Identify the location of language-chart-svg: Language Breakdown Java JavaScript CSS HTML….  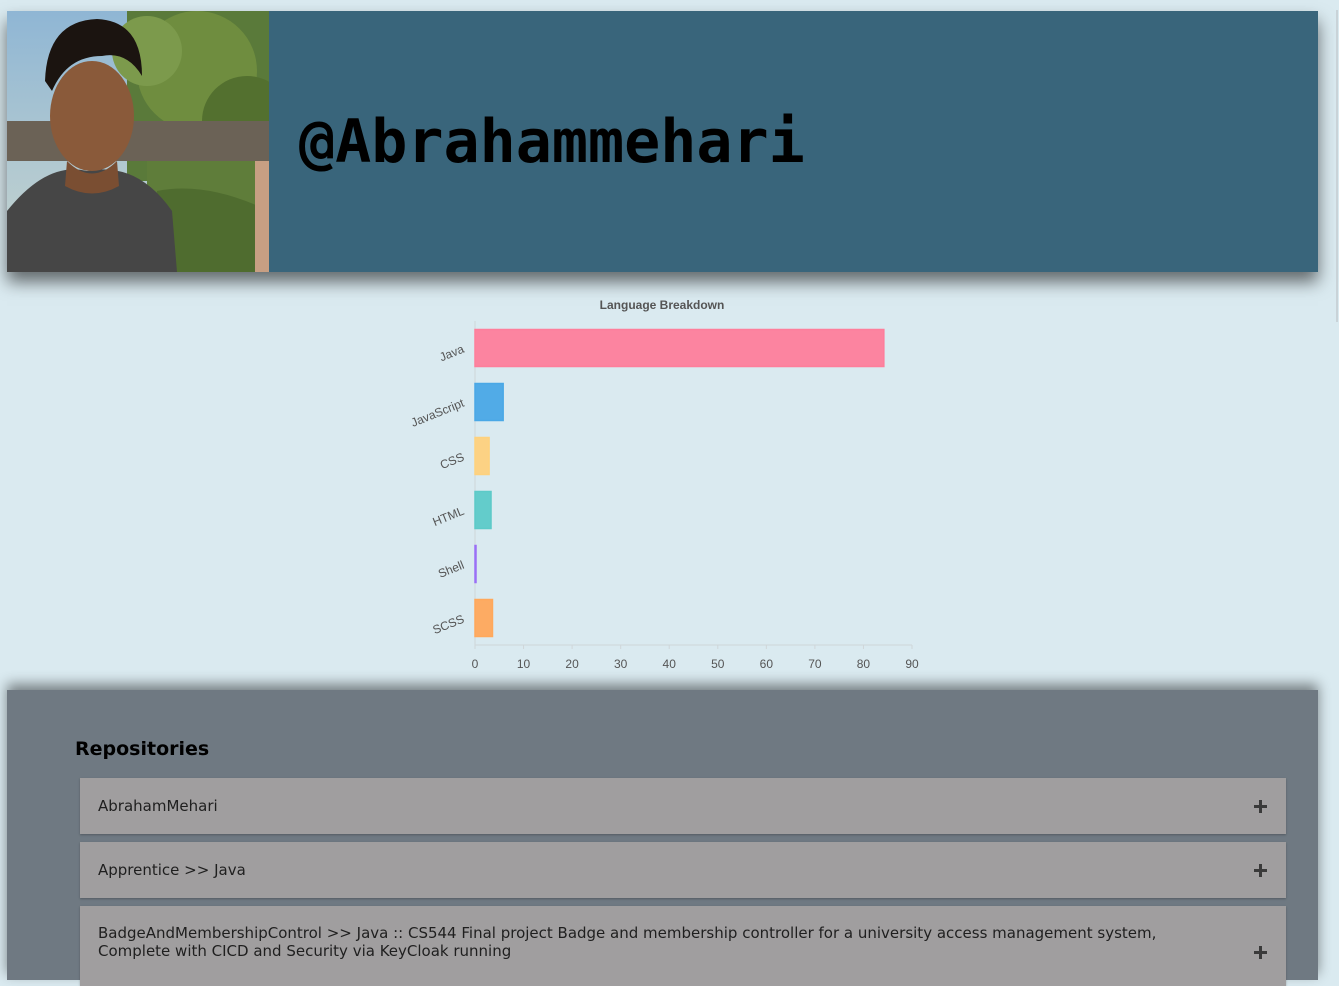
(664, 484).